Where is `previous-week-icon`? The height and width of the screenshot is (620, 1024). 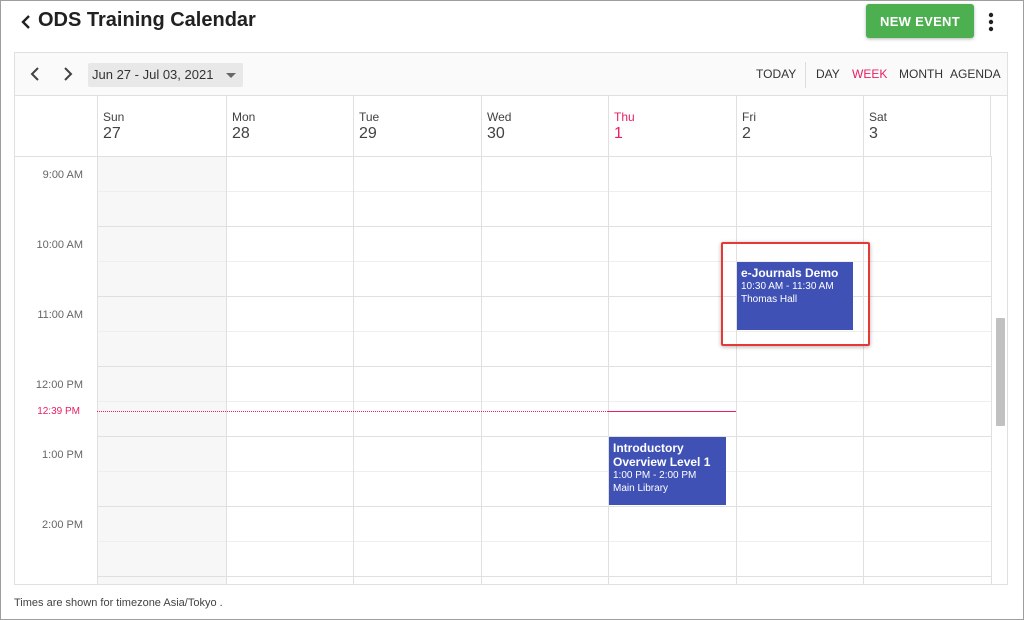 previous-week-icon is located at coordinates (36, 74).